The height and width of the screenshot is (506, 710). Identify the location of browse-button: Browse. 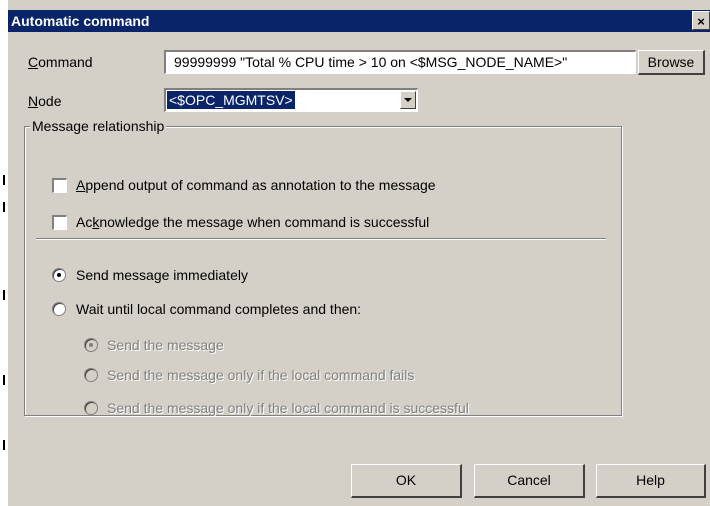
(671, 62).